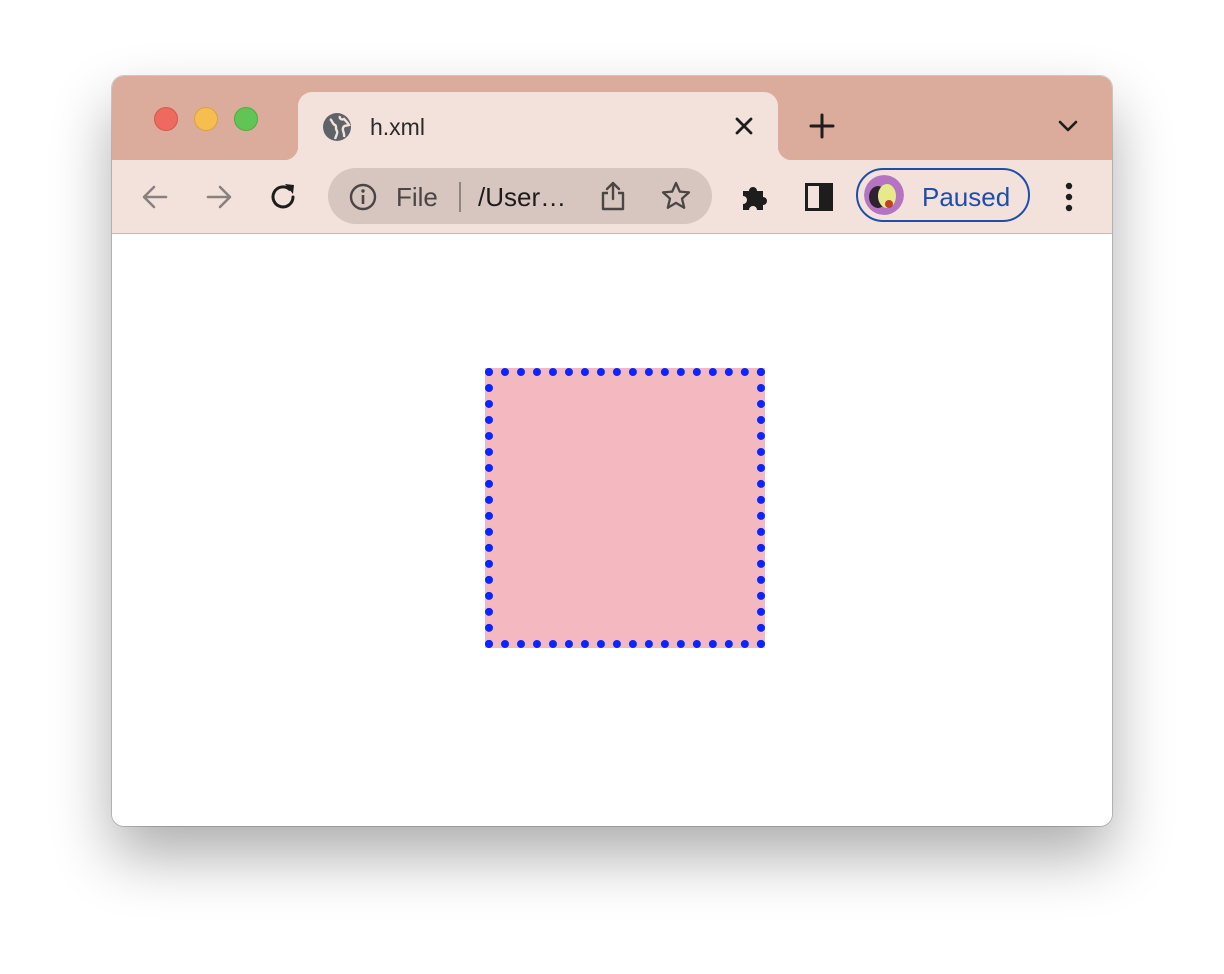 The height and width of the screenshot is (974, 1224). I want to click on chevron-down-icon, so click(1068, 126).